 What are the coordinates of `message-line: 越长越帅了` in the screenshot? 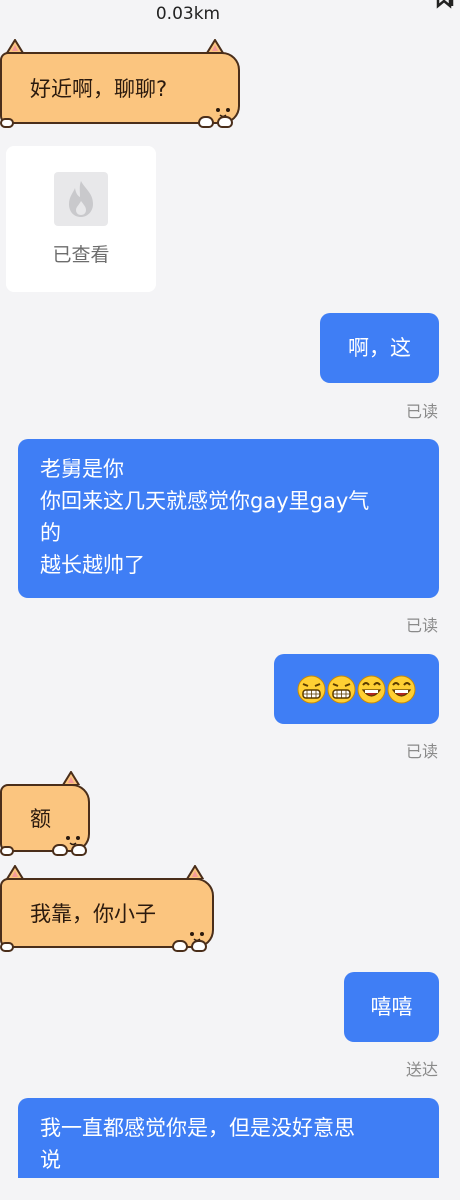 It's located at (92, 565).